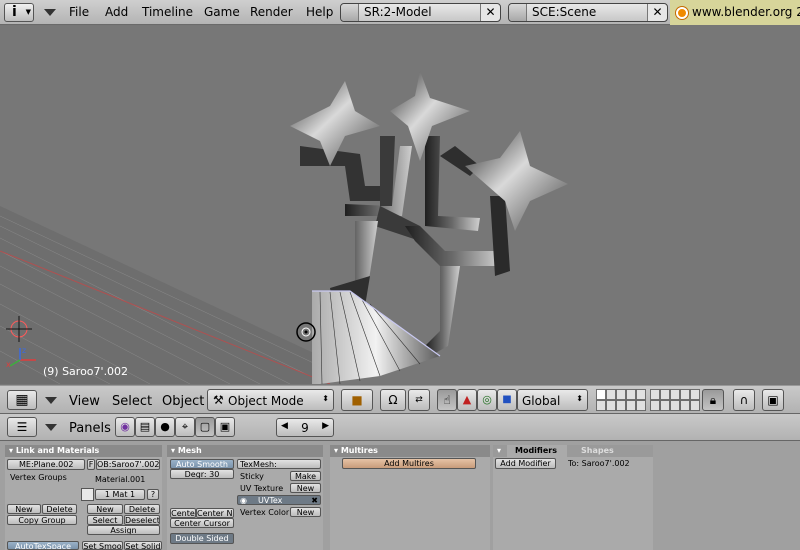 The height and width of the screenshot is (550, 800). I want to click on mode-selector: ⚒ Object Mode ⬍, so click(270, 400).